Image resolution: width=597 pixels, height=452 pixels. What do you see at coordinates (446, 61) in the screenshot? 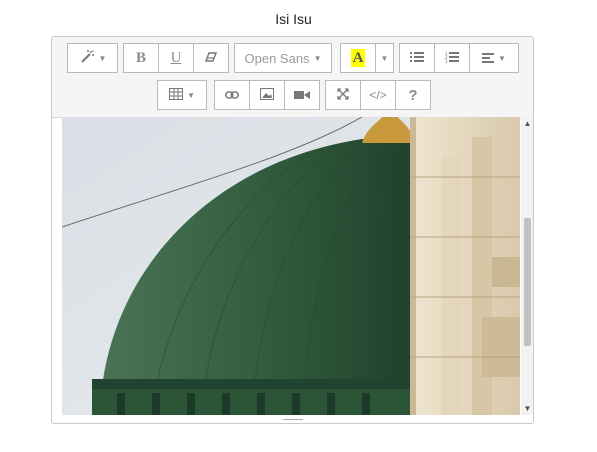
I see `svg-text: 3` at bounding box center [446, 61].